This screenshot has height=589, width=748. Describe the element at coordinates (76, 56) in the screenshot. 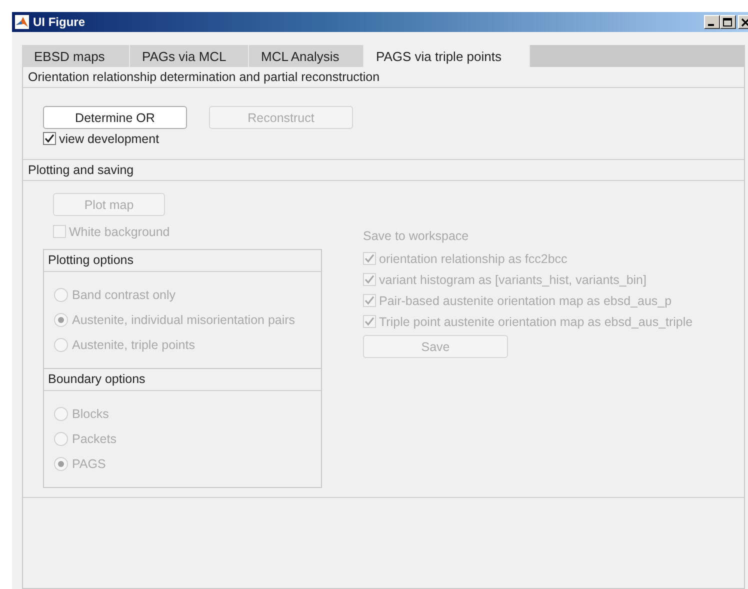

I see `tab: EBSD maps` at that location.